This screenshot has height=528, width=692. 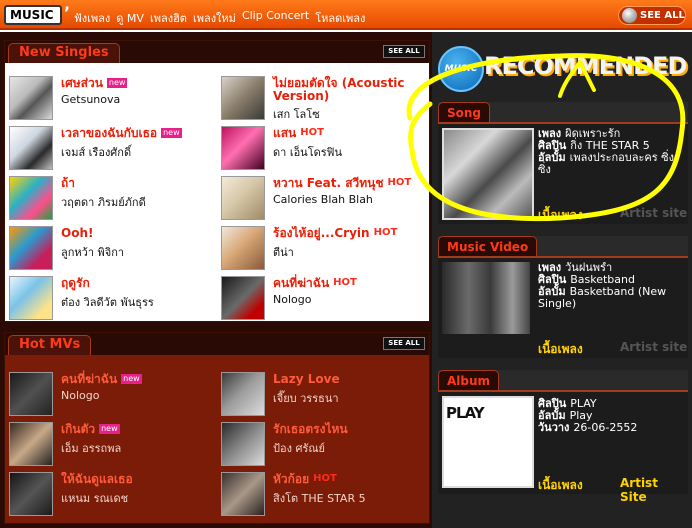 What do you see at coordinates (275, 18) in the screenshot?
I see `nav-link-concert: Clip Concert` at bounding box center [275, 18].